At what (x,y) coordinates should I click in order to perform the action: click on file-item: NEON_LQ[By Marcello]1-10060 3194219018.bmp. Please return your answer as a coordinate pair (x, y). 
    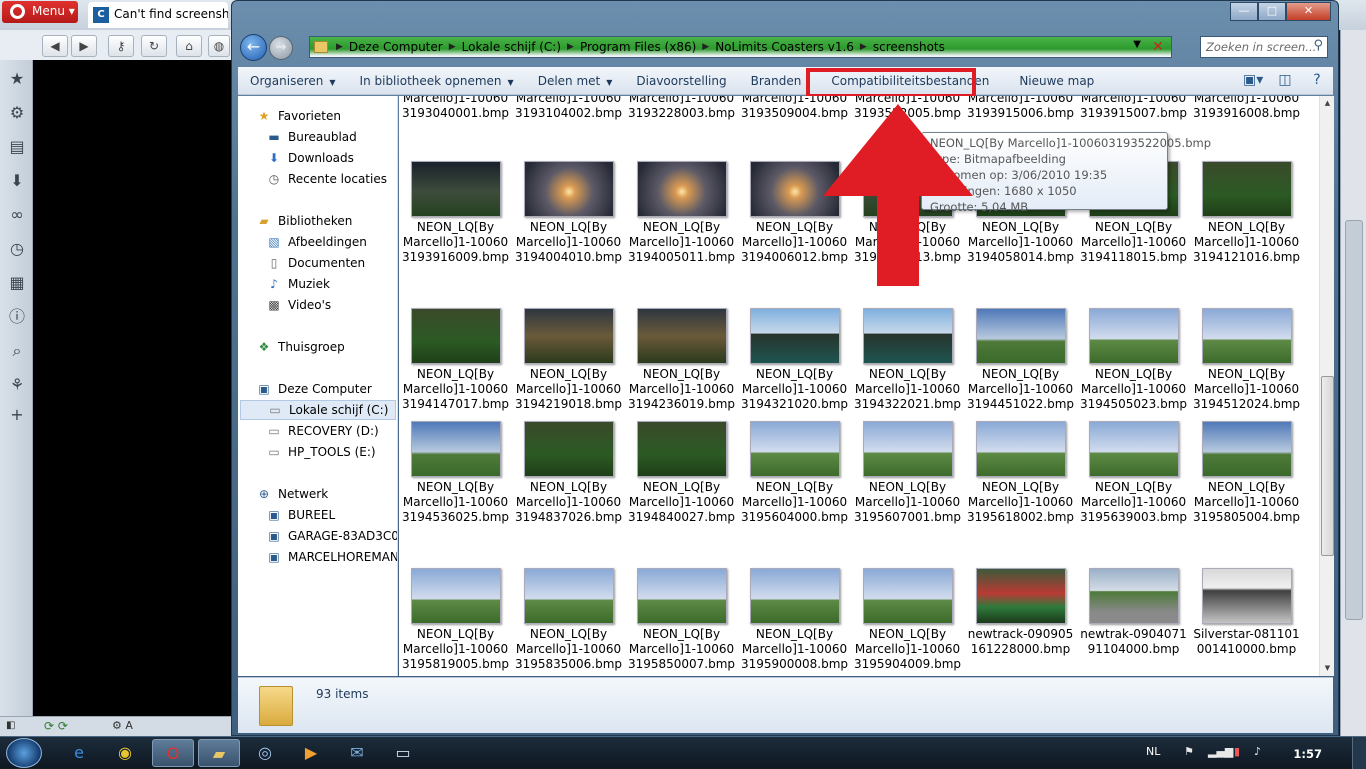
    Looking at the image, I should click on (568, 360).